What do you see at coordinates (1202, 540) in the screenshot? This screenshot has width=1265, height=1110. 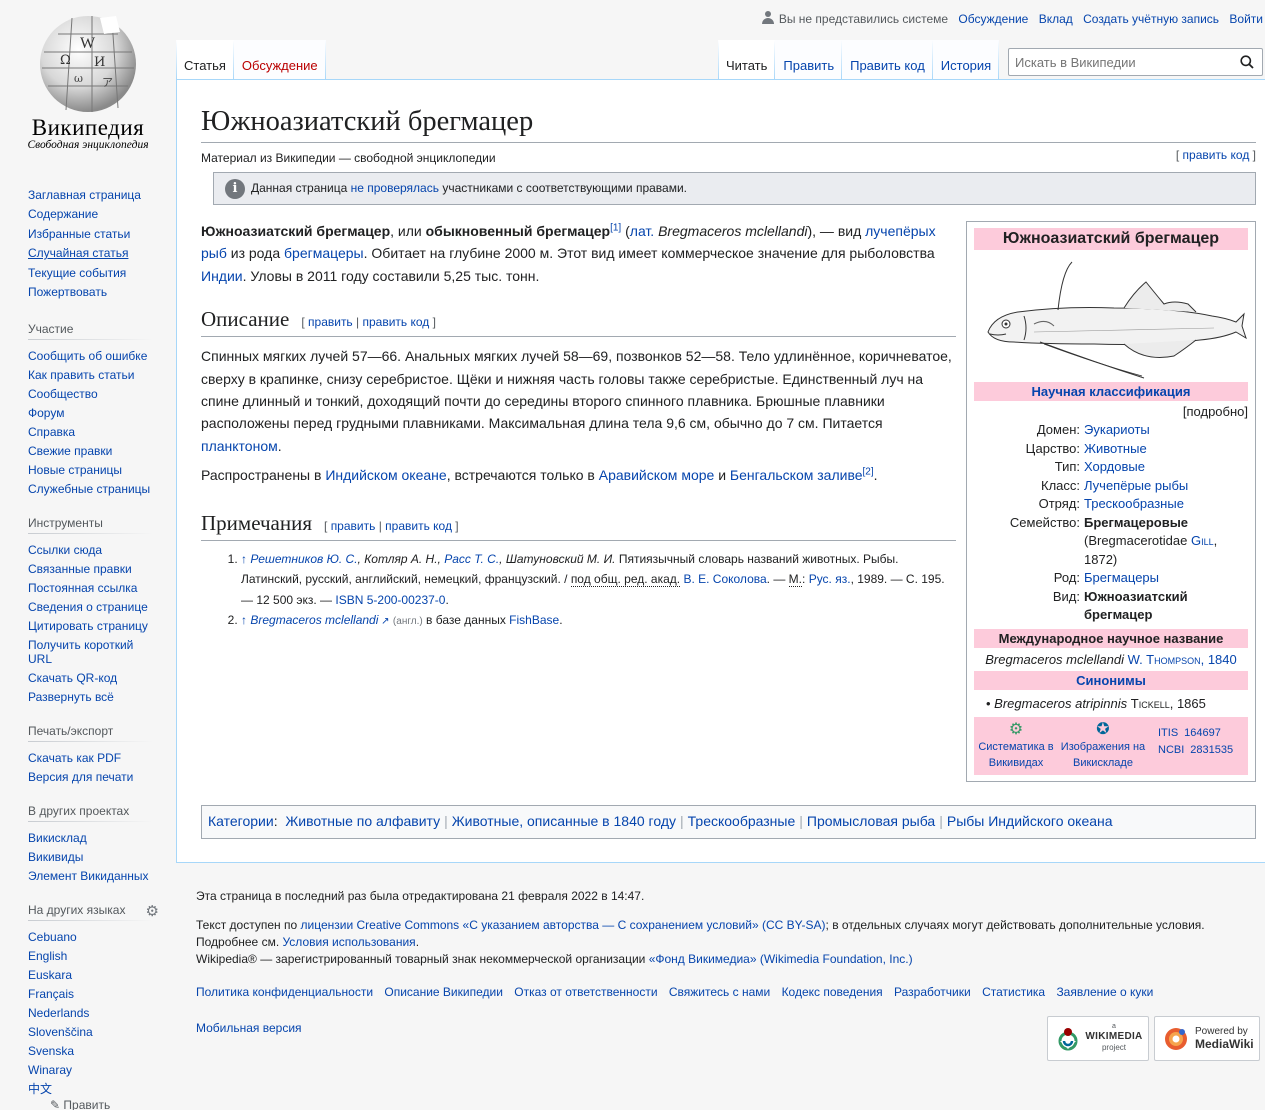 I see `author-gill-link: Gill` at bounding box center [1202, 540].